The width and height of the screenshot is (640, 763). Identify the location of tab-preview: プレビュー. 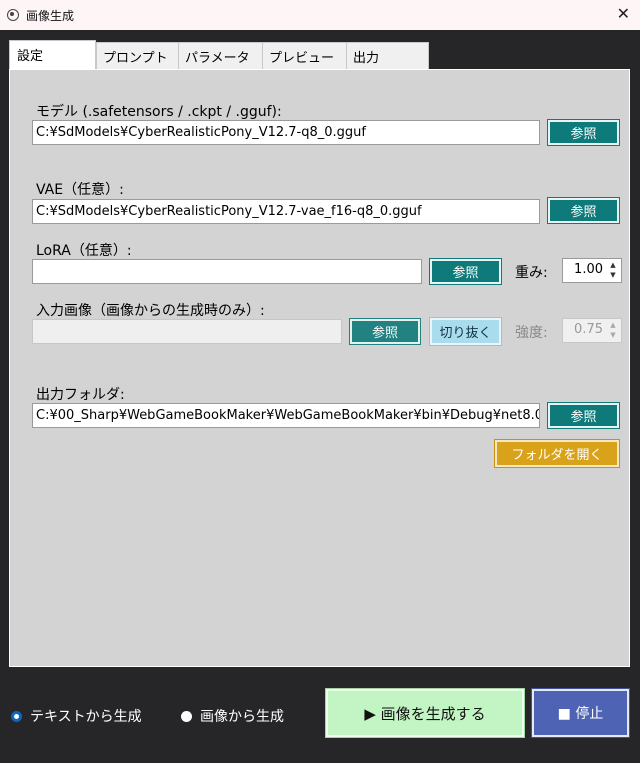
(304, 55).